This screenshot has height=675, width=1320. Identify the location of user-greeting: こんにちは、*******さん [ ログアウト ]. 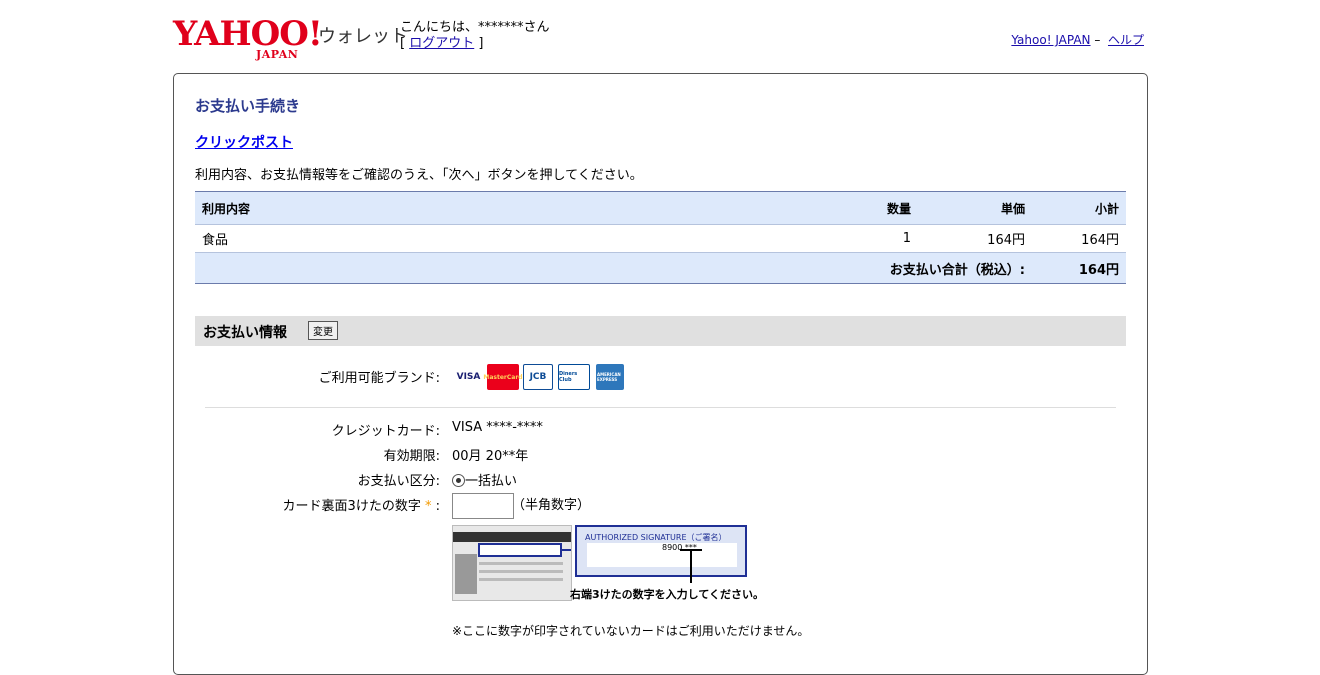
(475, 35).